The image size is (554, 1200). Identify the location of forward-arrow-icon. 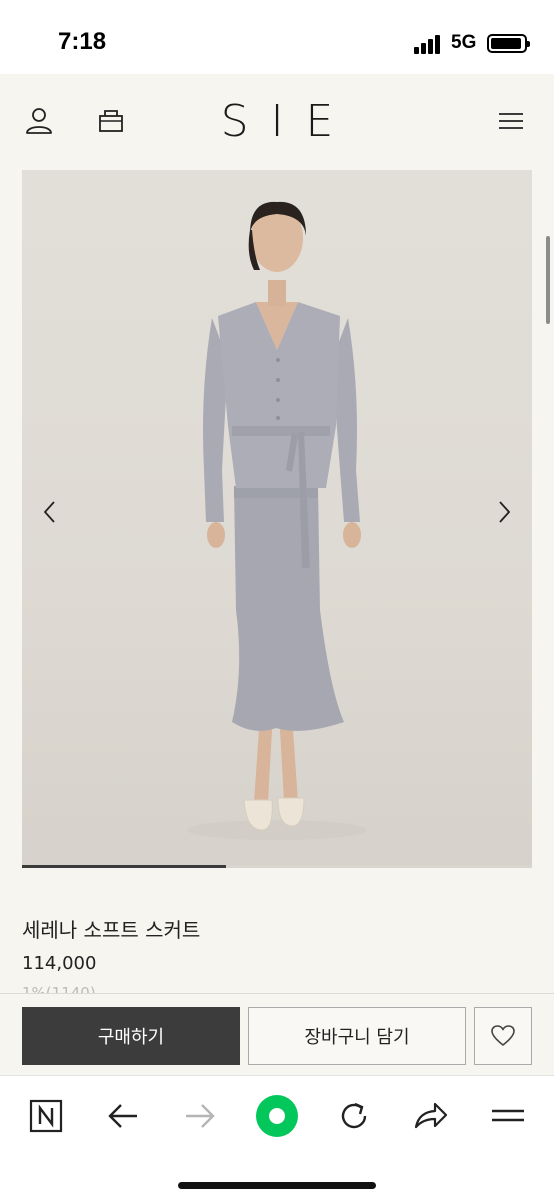
(200, 1116).